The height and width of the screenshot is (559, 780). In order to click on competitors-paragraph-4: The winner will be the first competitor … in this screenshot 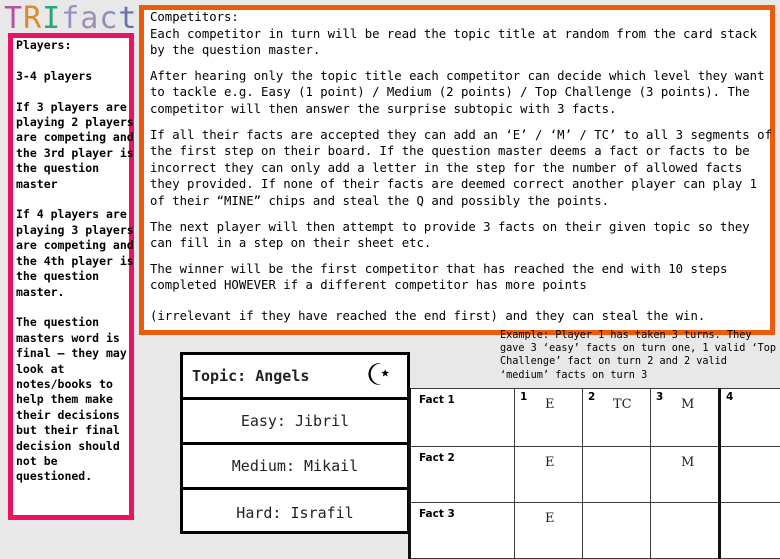, I will do `click(462, 277)`.